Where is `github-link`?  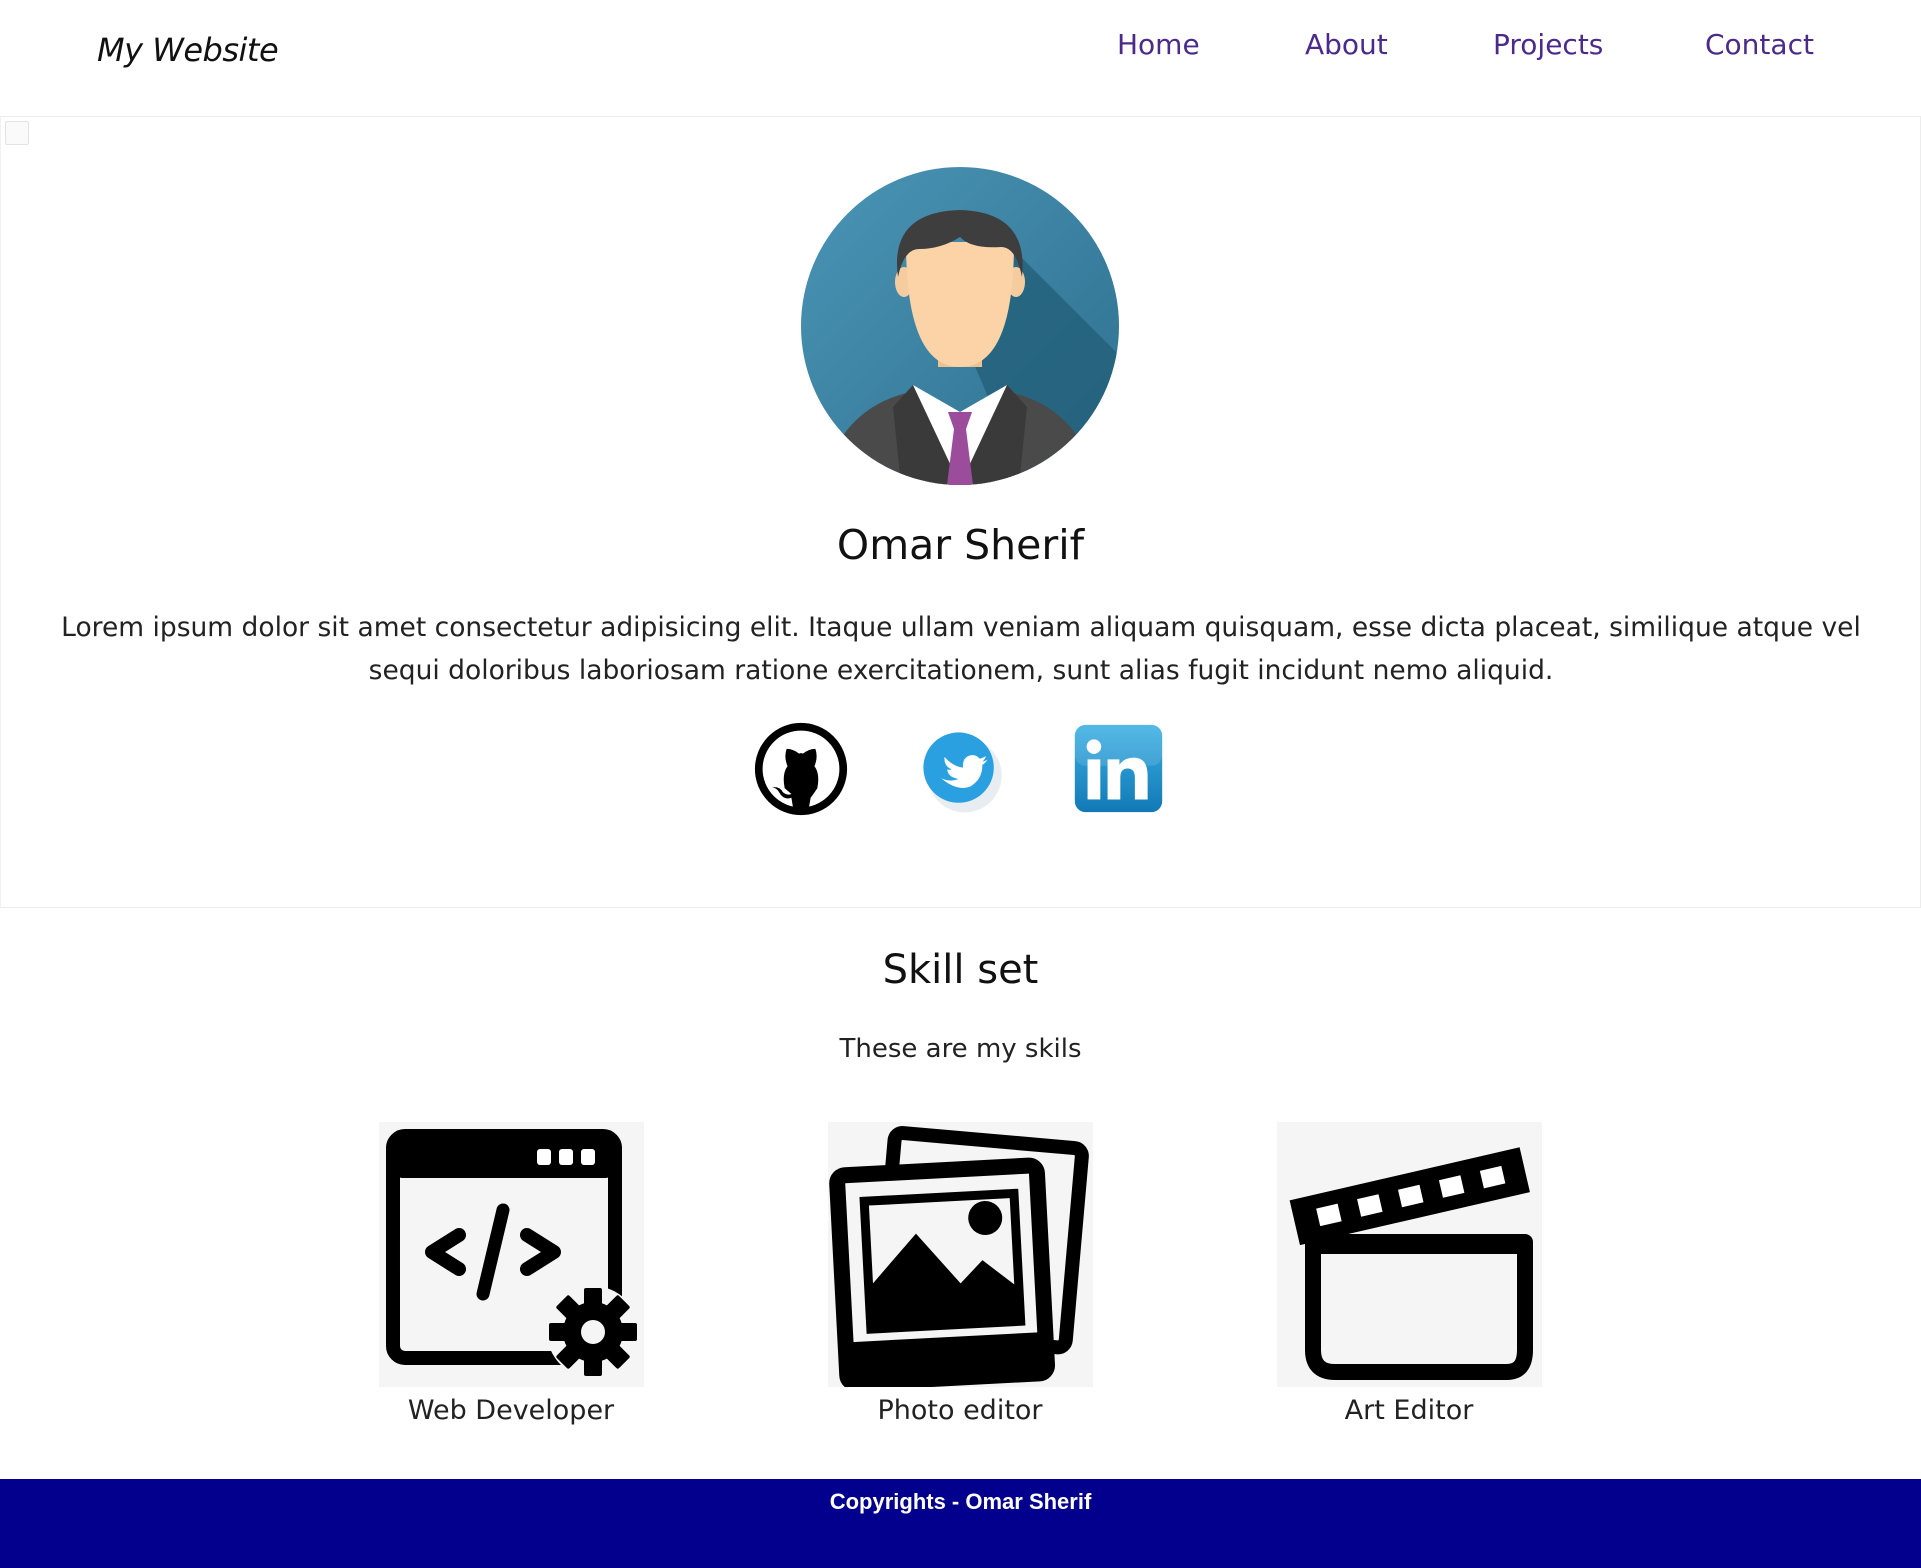 github-link is located at coordinates (801, 769).